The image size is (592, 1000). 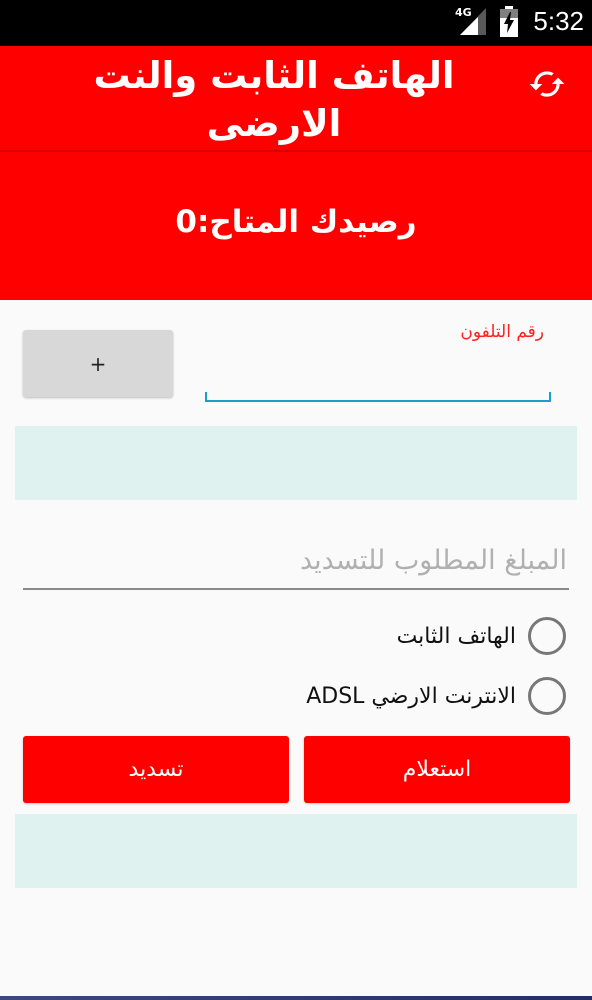 What do you see at coordinates (437, 769) in the screenshot?
I see `inquiry-button: استعلام` at bounding box center [437, 769].